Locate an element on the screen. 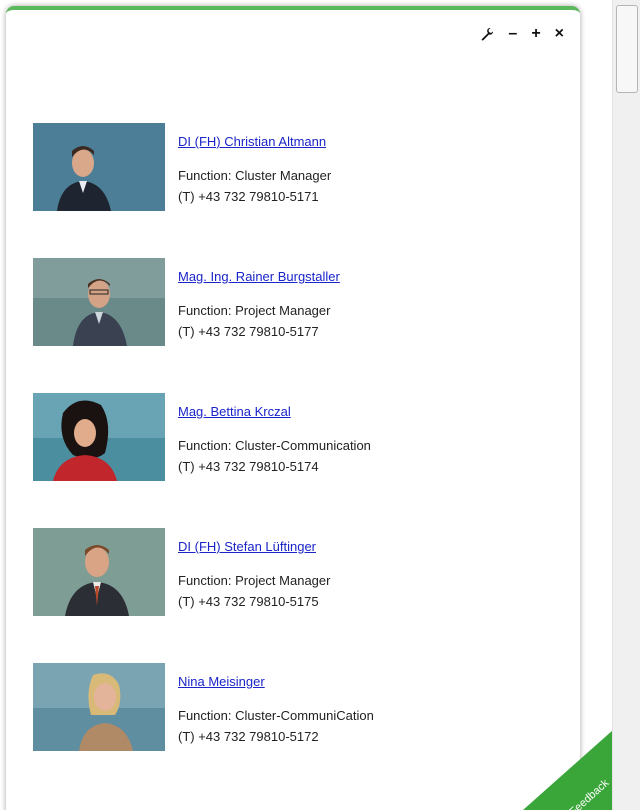 Image resolution: width=640 pixels, height=810 pixels. contact-phone: (T) +43 732 79810-5172 is located at coordinates (248, 736).